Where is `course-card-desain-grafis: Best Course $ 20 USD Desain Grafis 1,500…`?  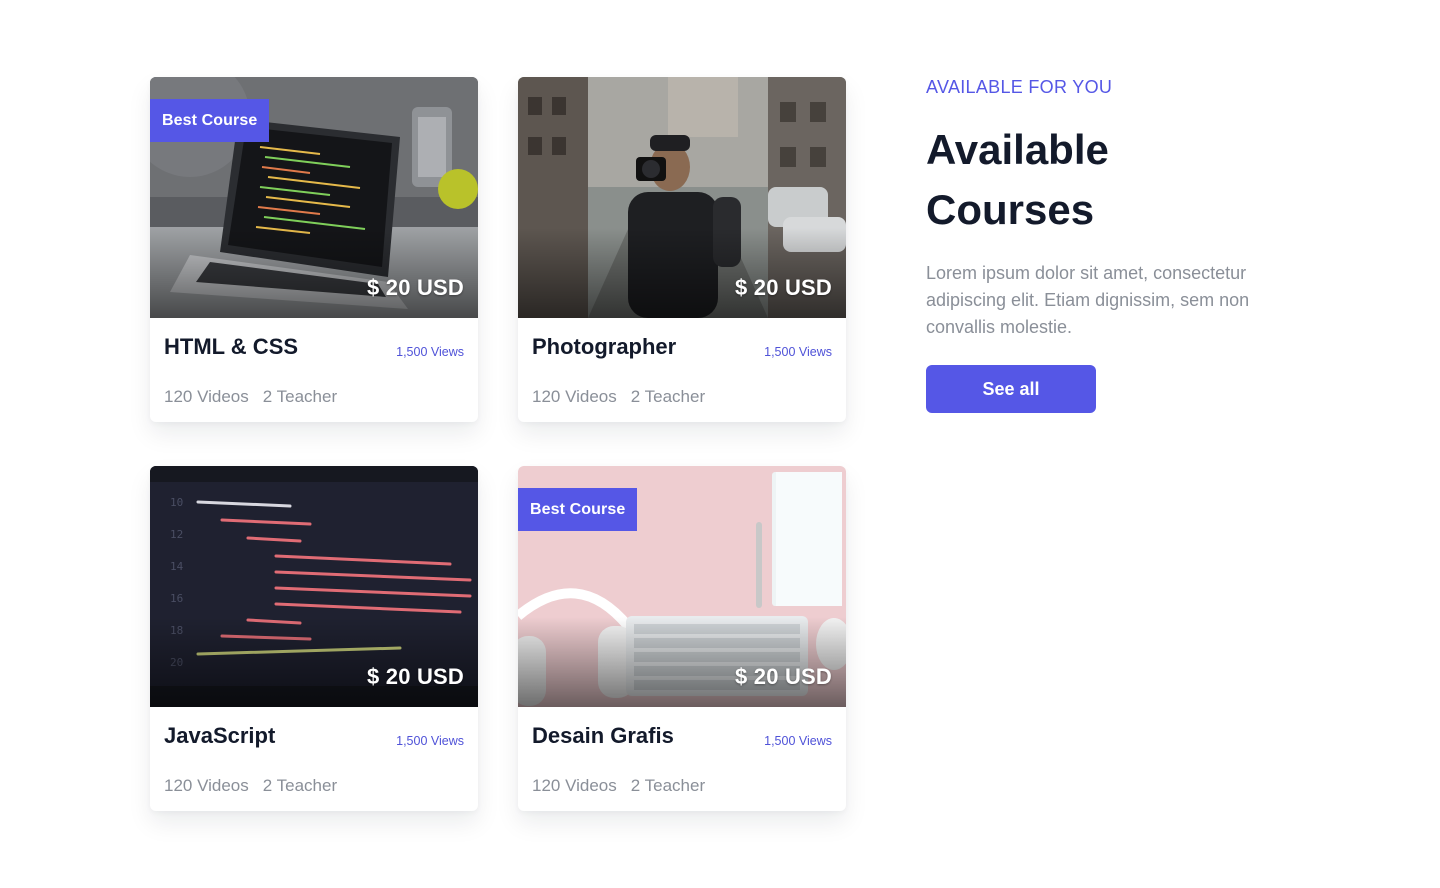
course-card-desain-grafis: Best Course $ 20 USD Desain Grafis 1,500… is located at coordinates (682, 638).